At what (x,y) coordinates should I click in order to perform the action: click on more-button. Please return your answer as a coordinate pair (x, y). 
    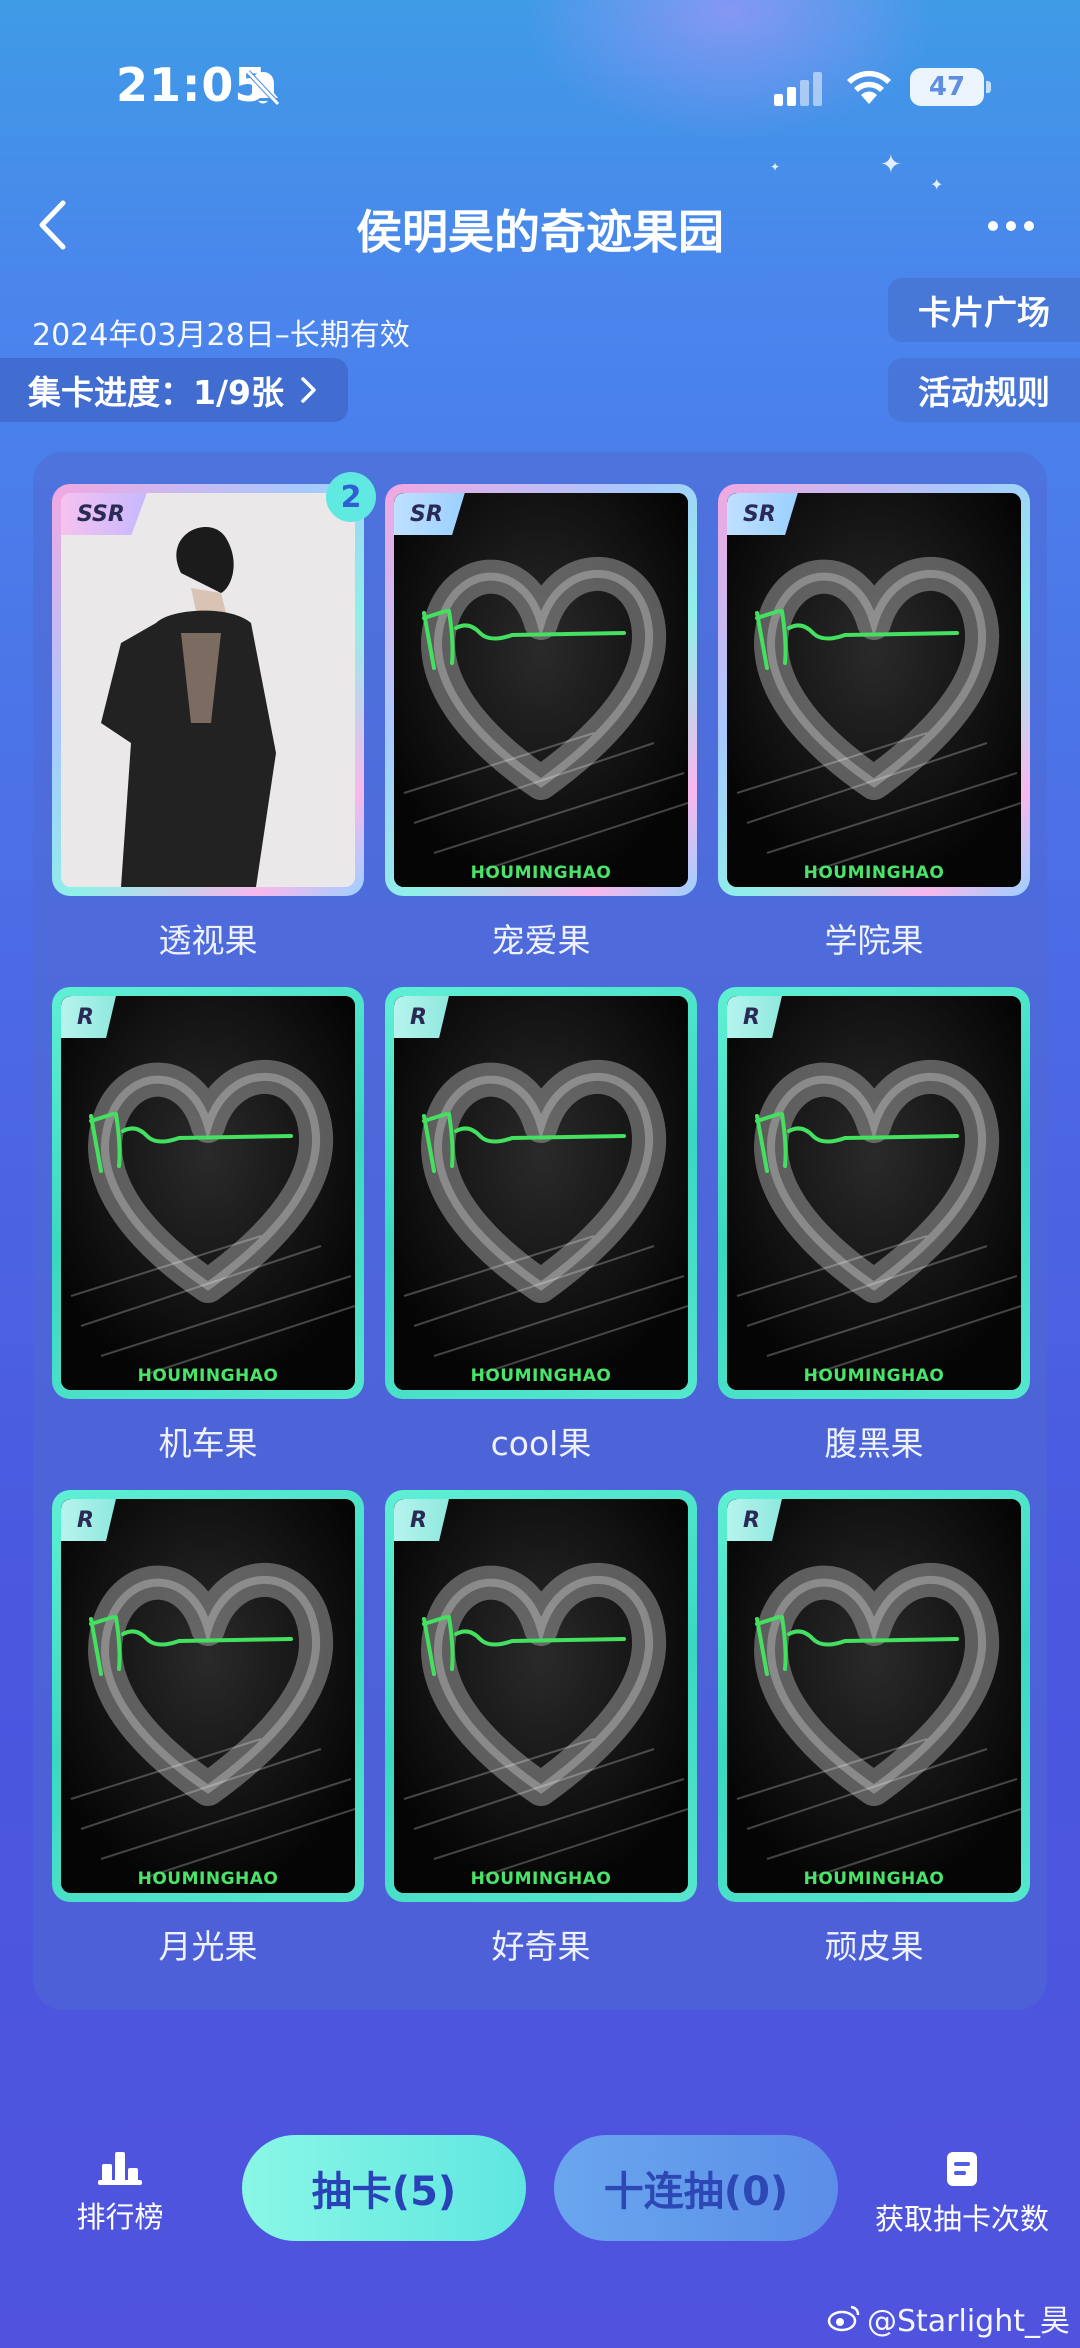
    Looking at the image, I should click on (1011, 226).